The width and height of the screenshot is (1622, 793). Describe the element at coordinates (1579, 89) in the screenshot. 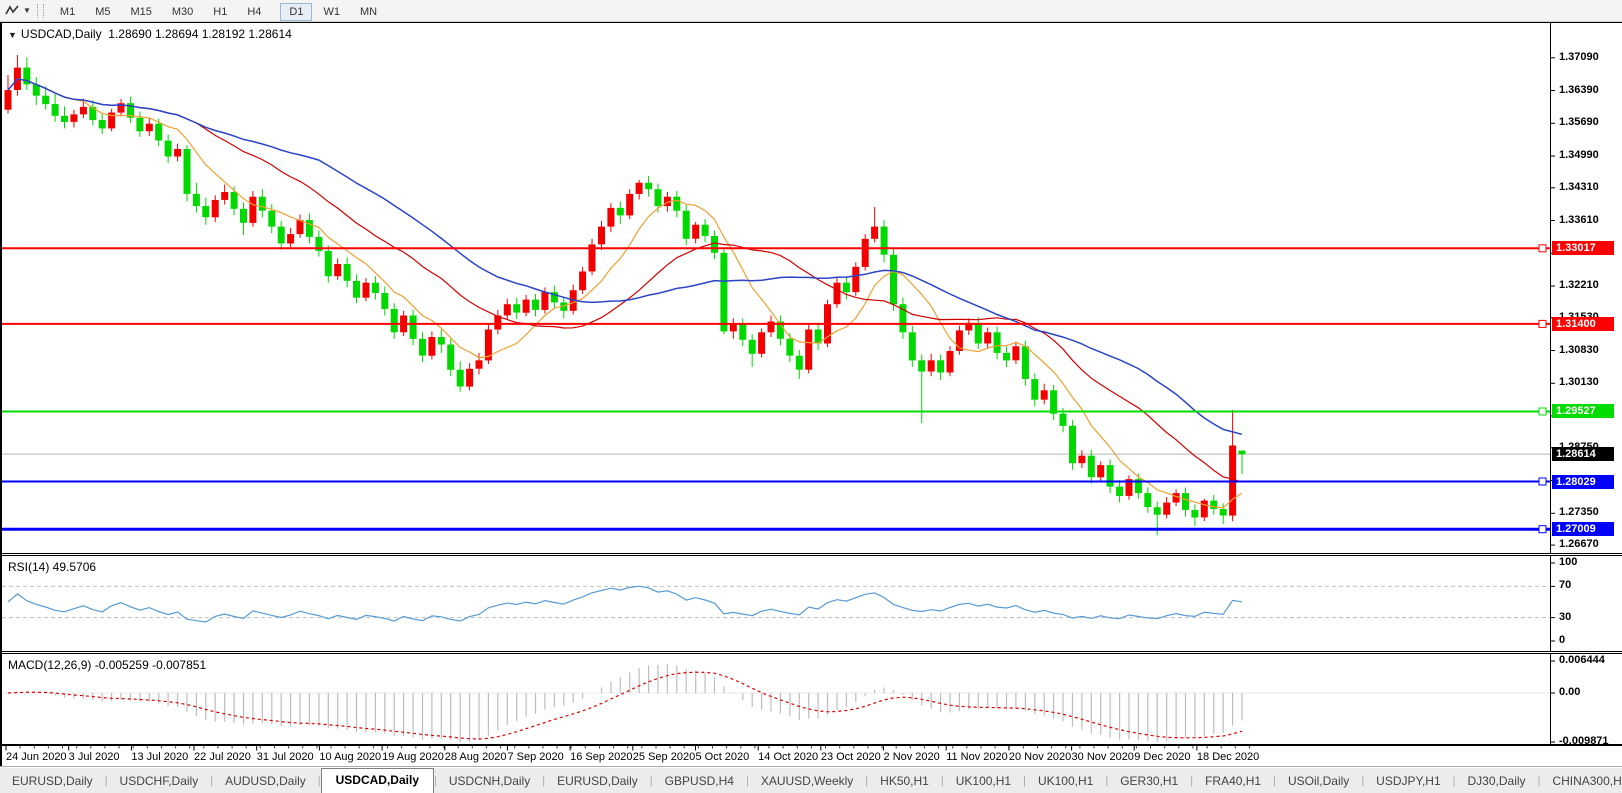

I see `price-tick-label: 1.36390` at that location.